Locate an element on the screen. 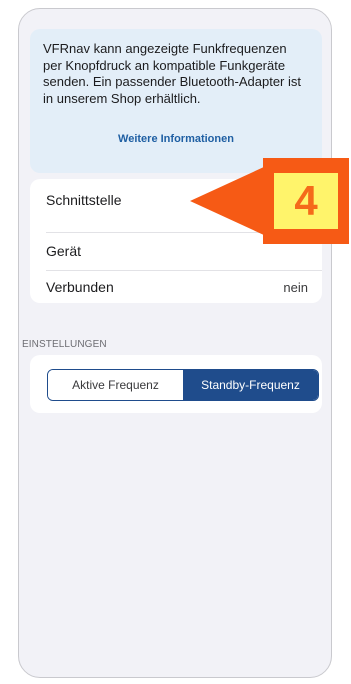 The image size is (351, 684). step-callout: 4 is located at coordinates (269, 201).